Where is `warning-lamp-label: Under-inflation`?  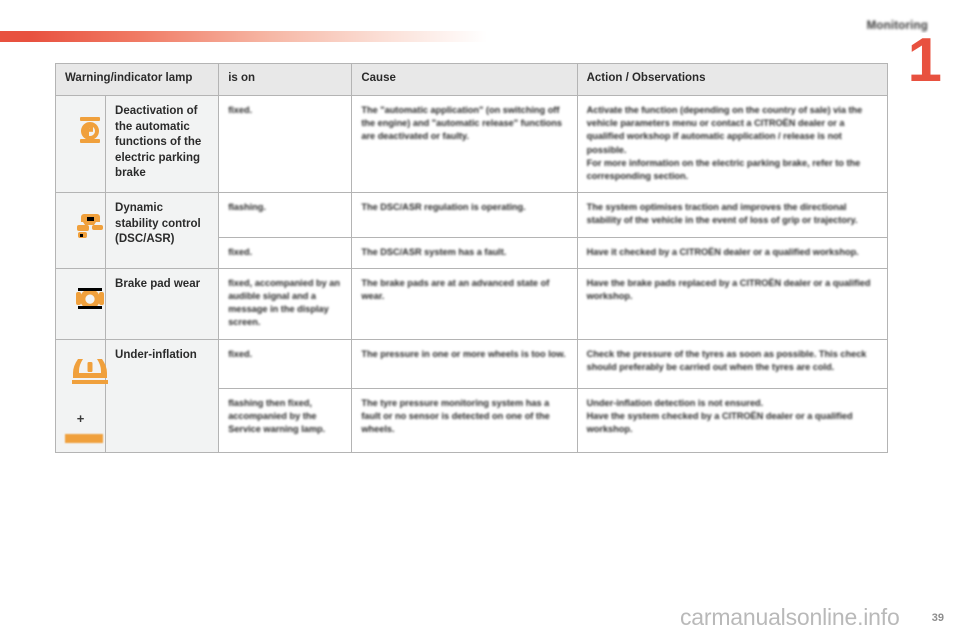 warning-lamp-label: Under-inflation is located at coordinates (162, 395).